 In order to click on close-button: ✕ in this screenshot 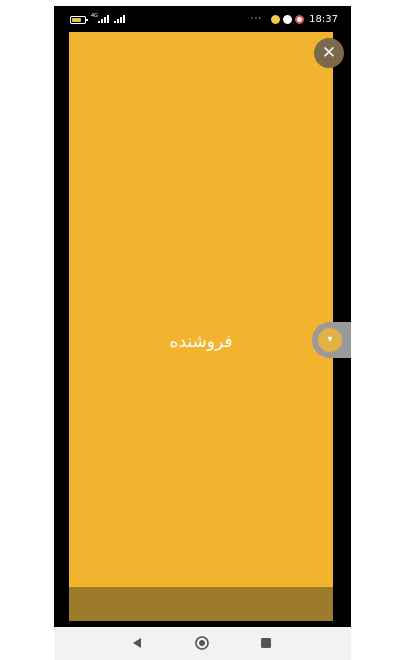, I will do `click(329, 53)`.